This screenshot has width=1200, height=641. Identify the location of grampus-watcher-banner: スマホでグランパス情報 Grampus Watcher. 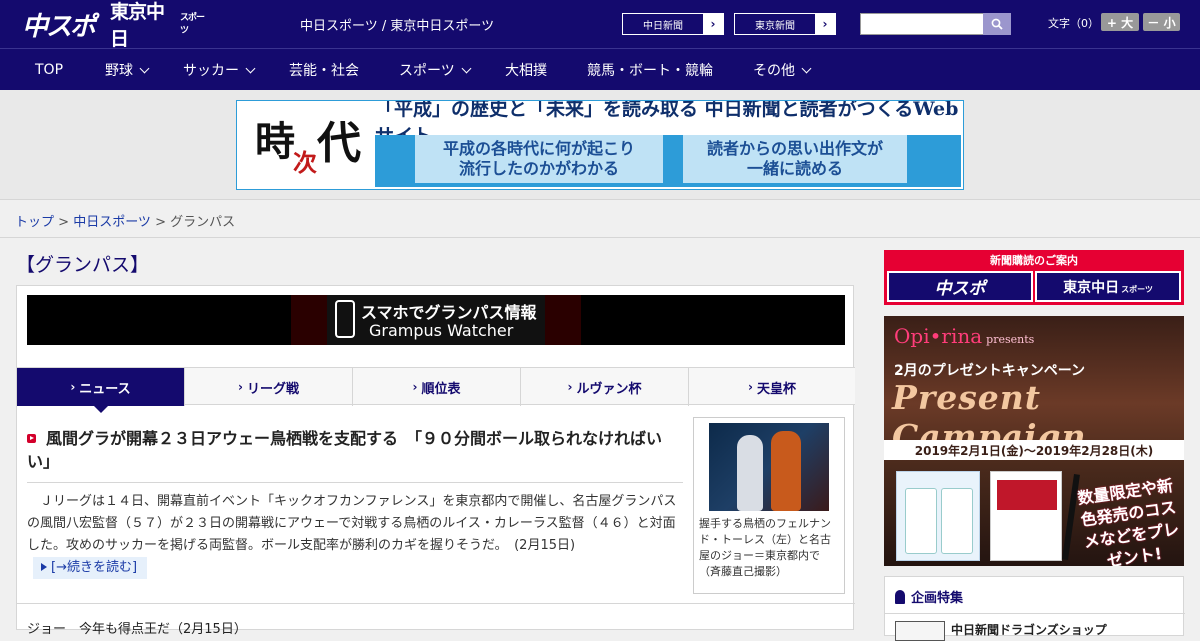
(436, 320).